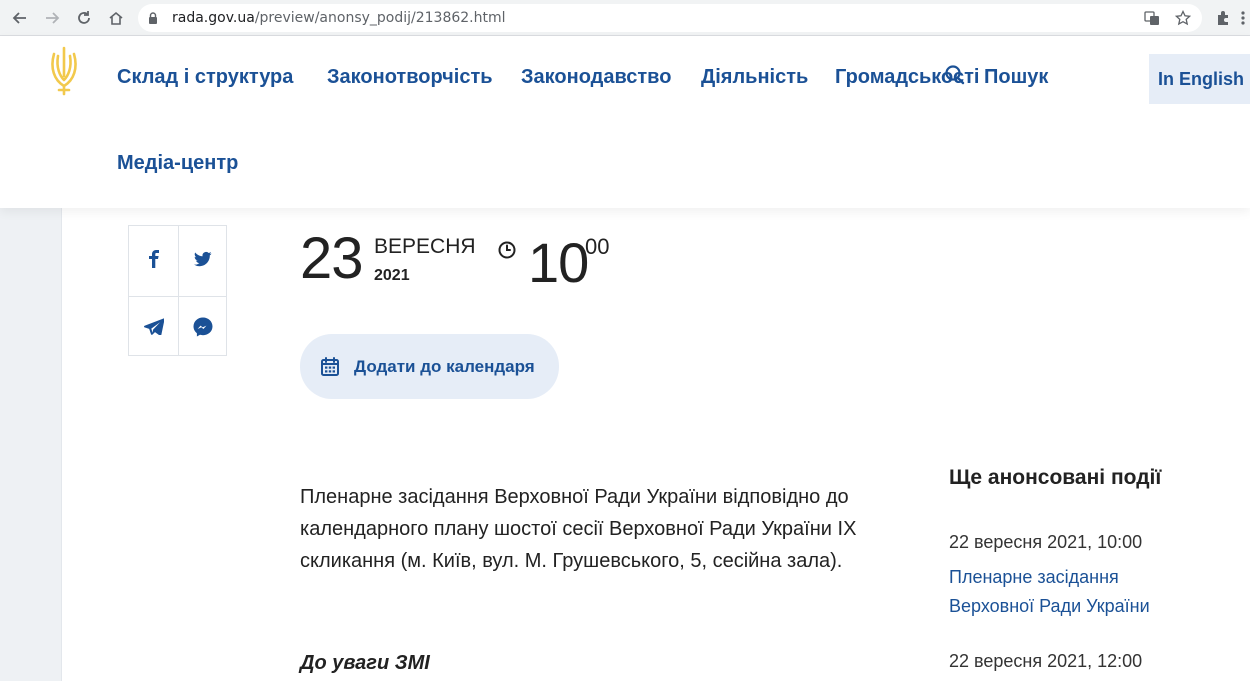  Describe the element at coordinates (1055, 477) in the screenshot. I see `sidebar-title: Ще анонсовані події` at that location.